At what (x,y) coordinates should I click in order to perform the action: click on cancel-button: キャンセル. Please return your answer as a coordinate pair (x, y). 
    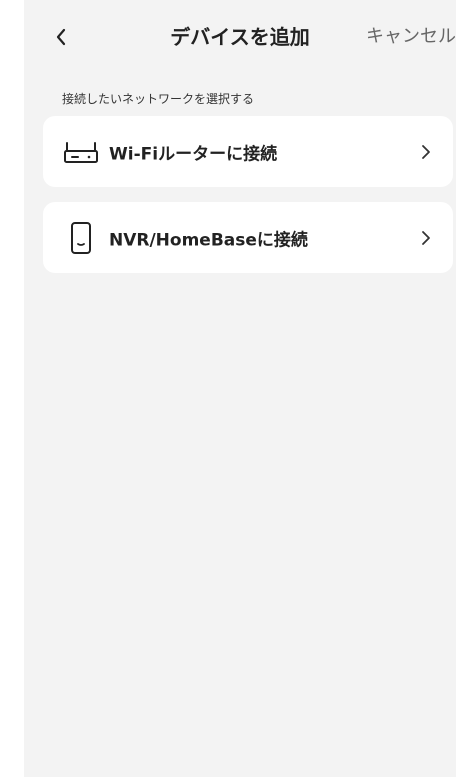
    Looking at the image, I should click on (411, 37).